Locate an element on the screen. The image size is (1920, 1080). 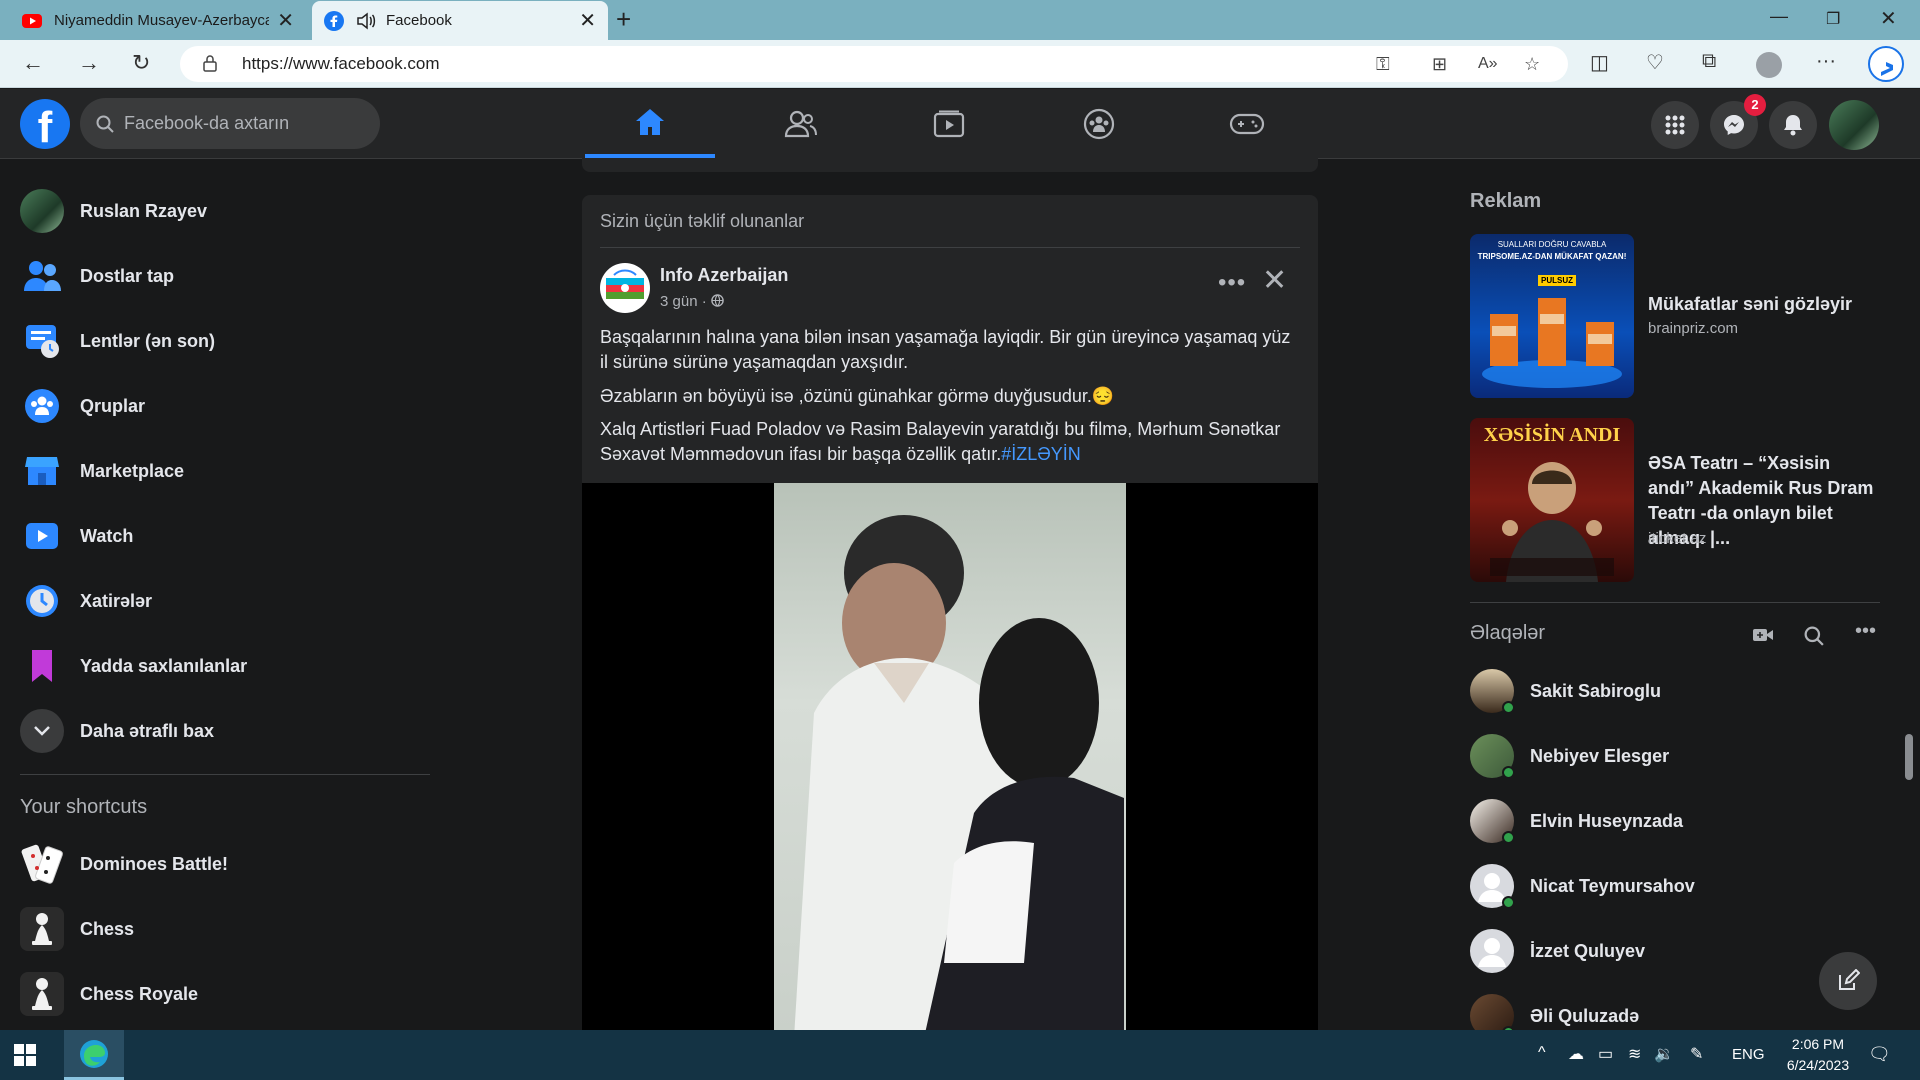
ad-source: brainpriz.com is located at coordinates (1693, 328).